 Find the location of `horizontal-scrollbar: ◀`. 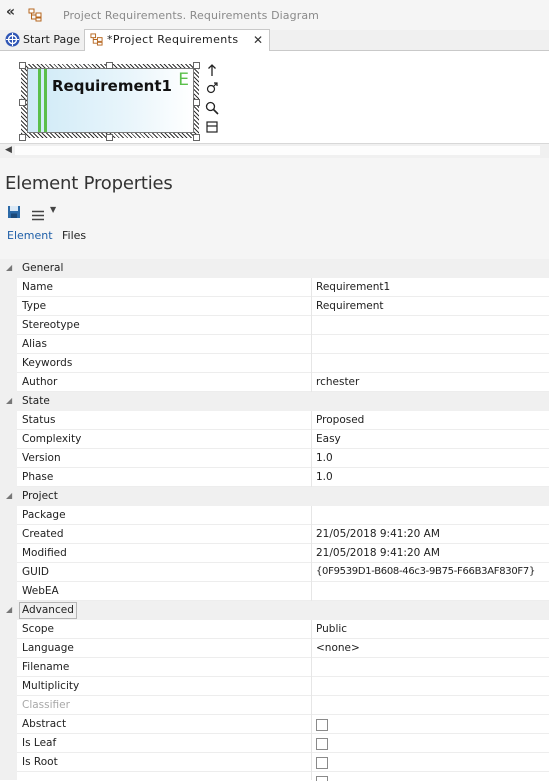

horizontal-scrollbar: ◀ is located at coordinates (274, 151).